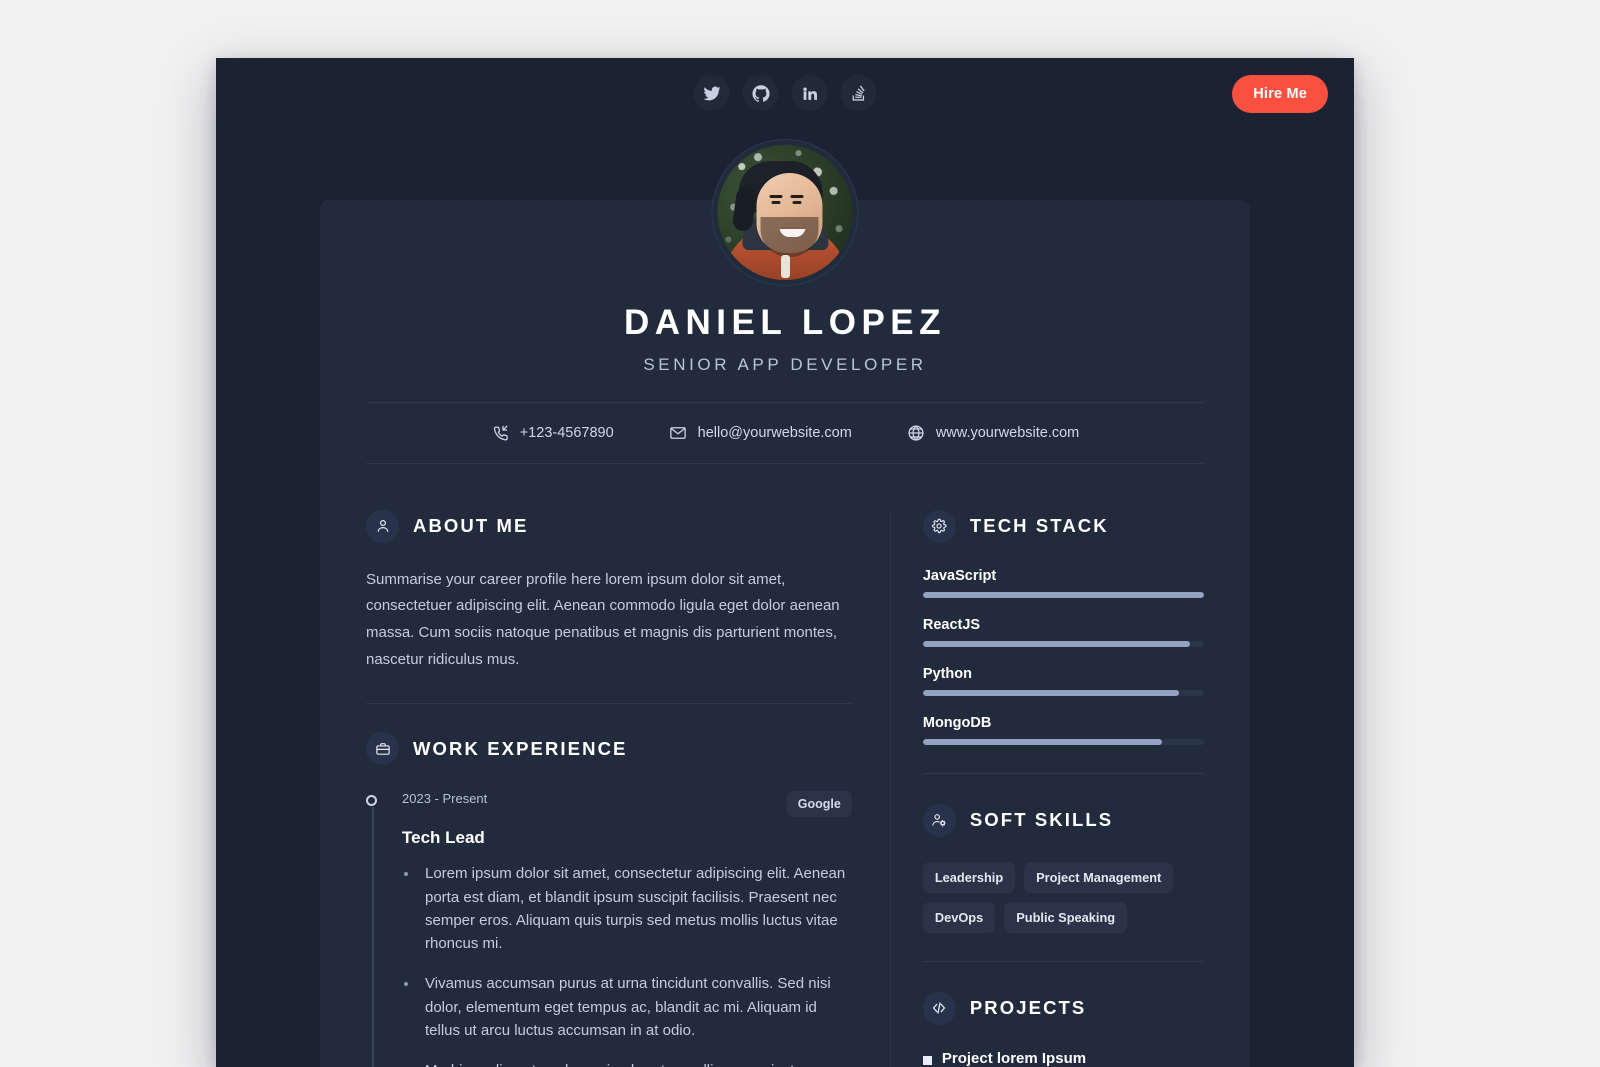  I want to click on project-item: Project lorem Ipsum, so click(1063, 1058).